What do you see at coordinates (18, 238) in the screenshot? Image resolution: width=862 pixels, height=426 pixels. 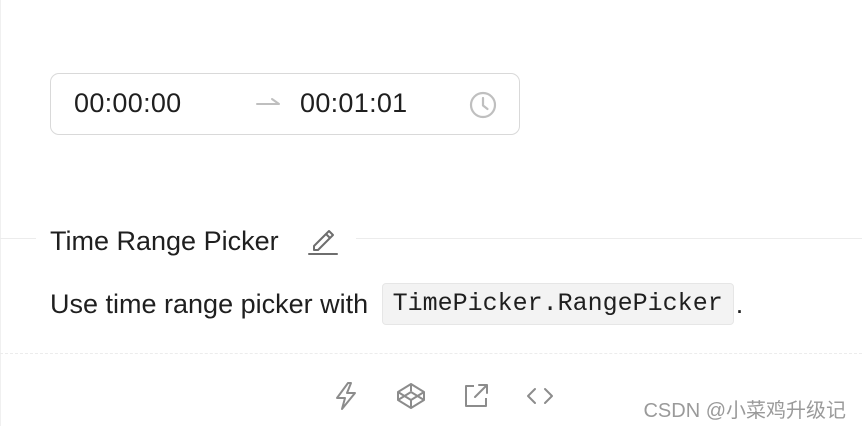 I see `section-divider-left` at bounding box center [18, 238].